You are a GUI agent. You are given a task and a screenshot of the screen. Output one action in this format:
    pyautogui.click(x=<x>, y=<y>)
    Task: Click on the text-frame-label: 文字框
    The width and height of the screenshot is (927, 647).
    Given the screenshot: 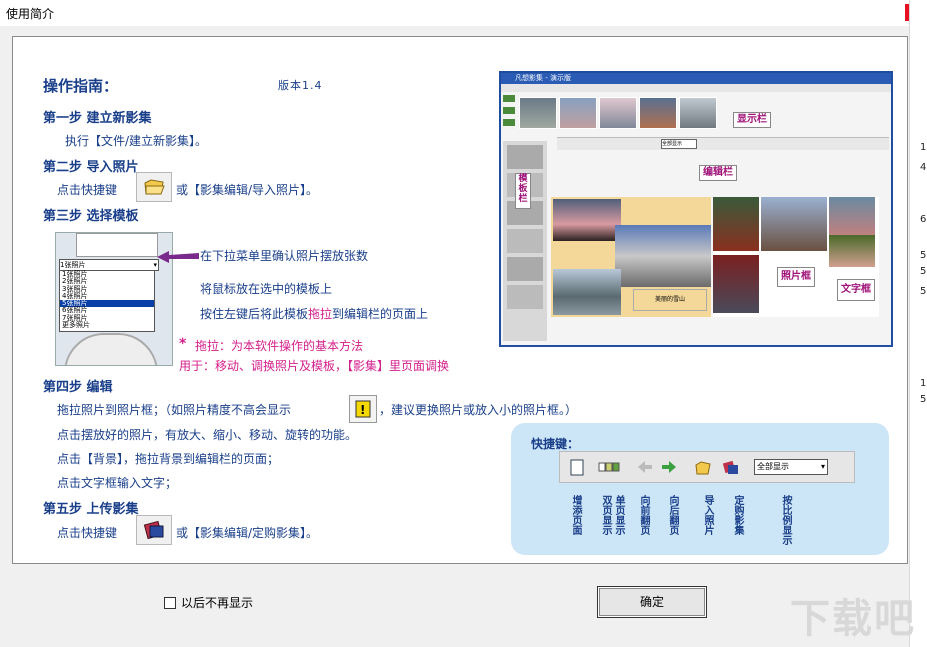 What is the action you would take?
    pyautogui.click(x=856, y=290)
    